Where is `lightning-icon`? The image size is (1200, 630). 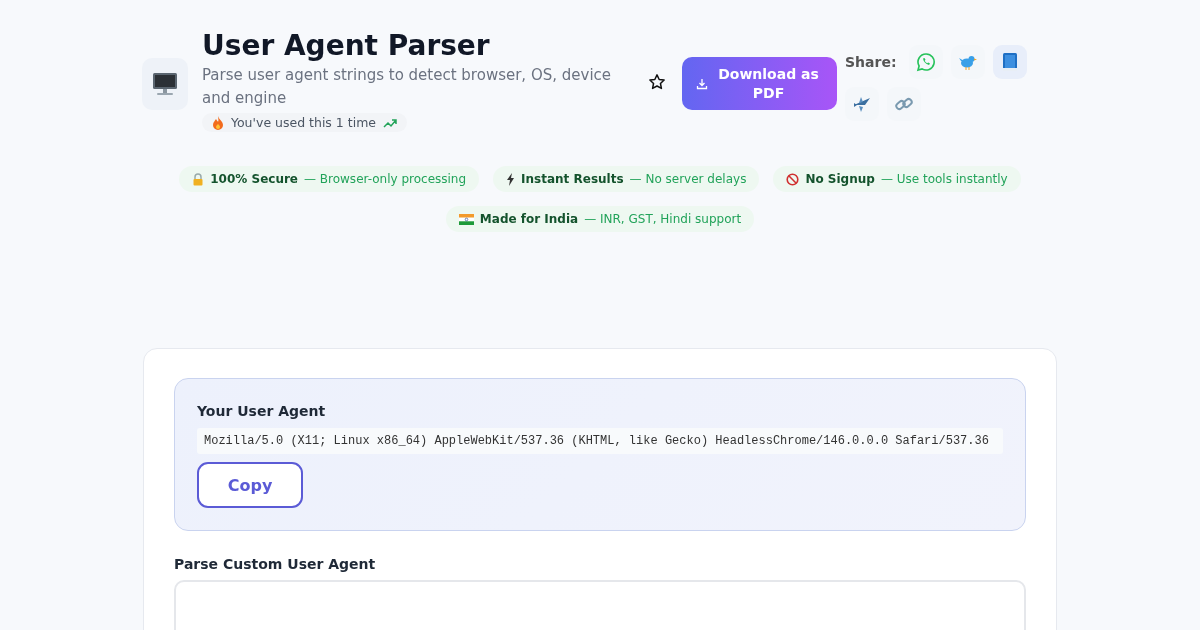 lightning-icon is located at coordinates (511, 179).